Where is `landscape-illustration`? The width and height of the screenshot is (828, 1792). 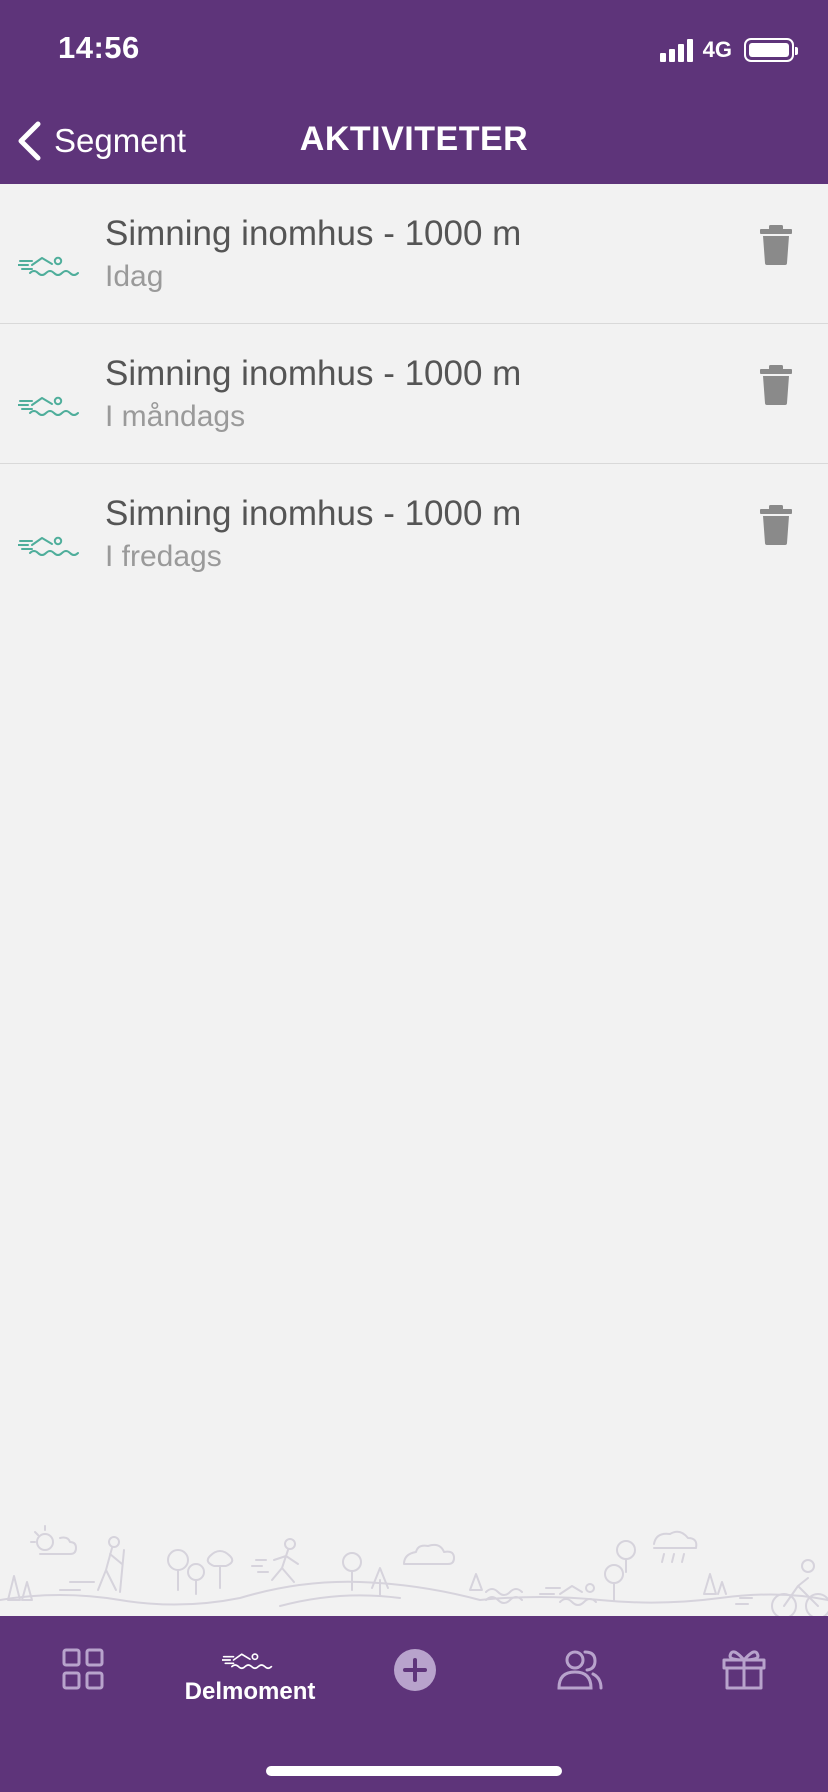
landscape-illustration is located at coordinates (414, 1570).